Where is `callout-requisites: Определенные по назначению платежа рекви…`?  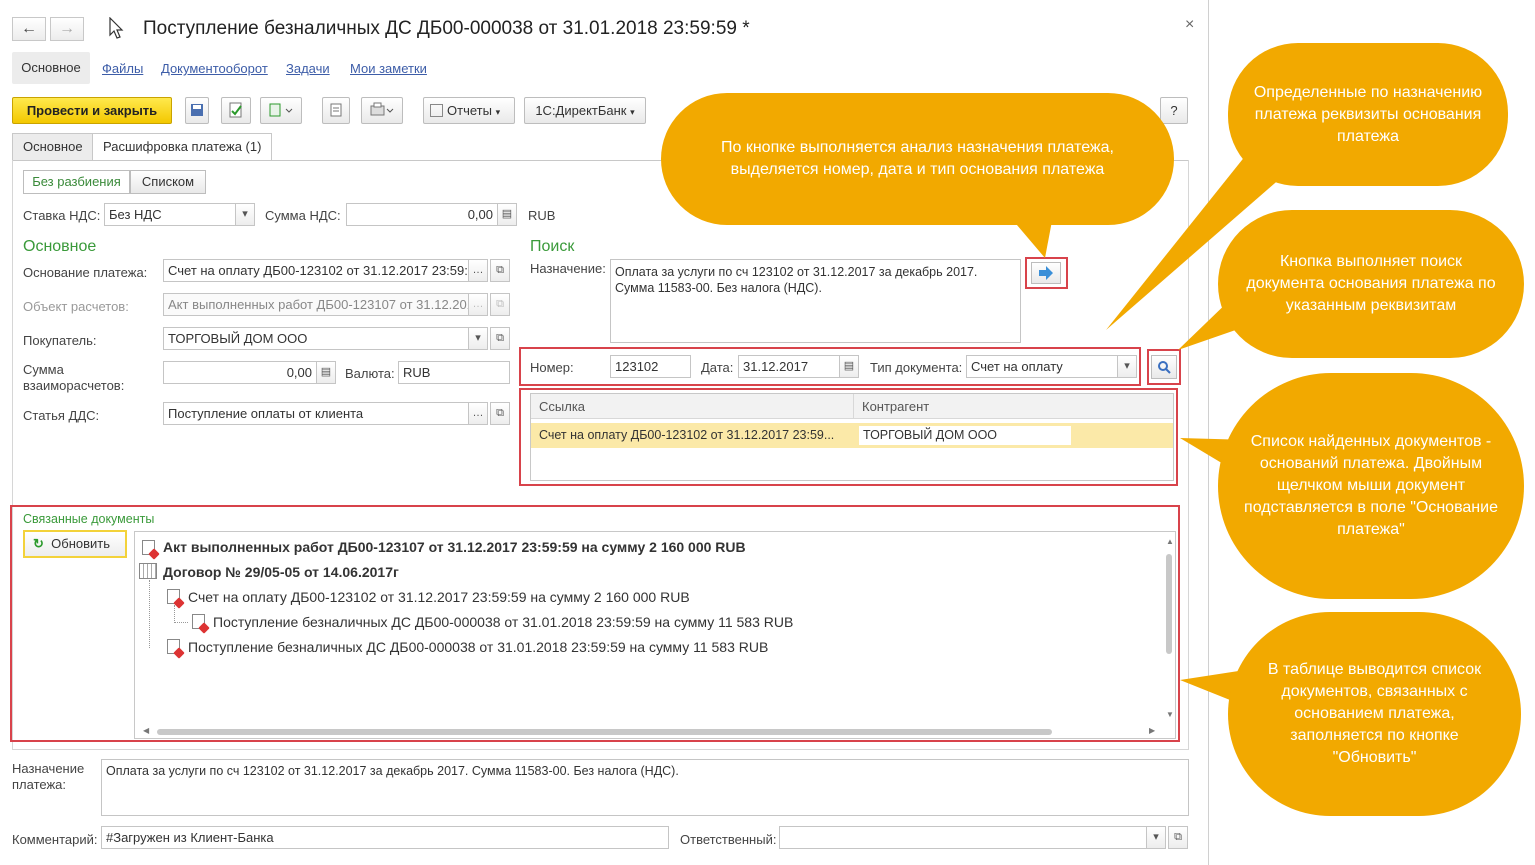 callout-requisites: Определенные по назначению платежа рекви… is located at coordinates (1368, 114).